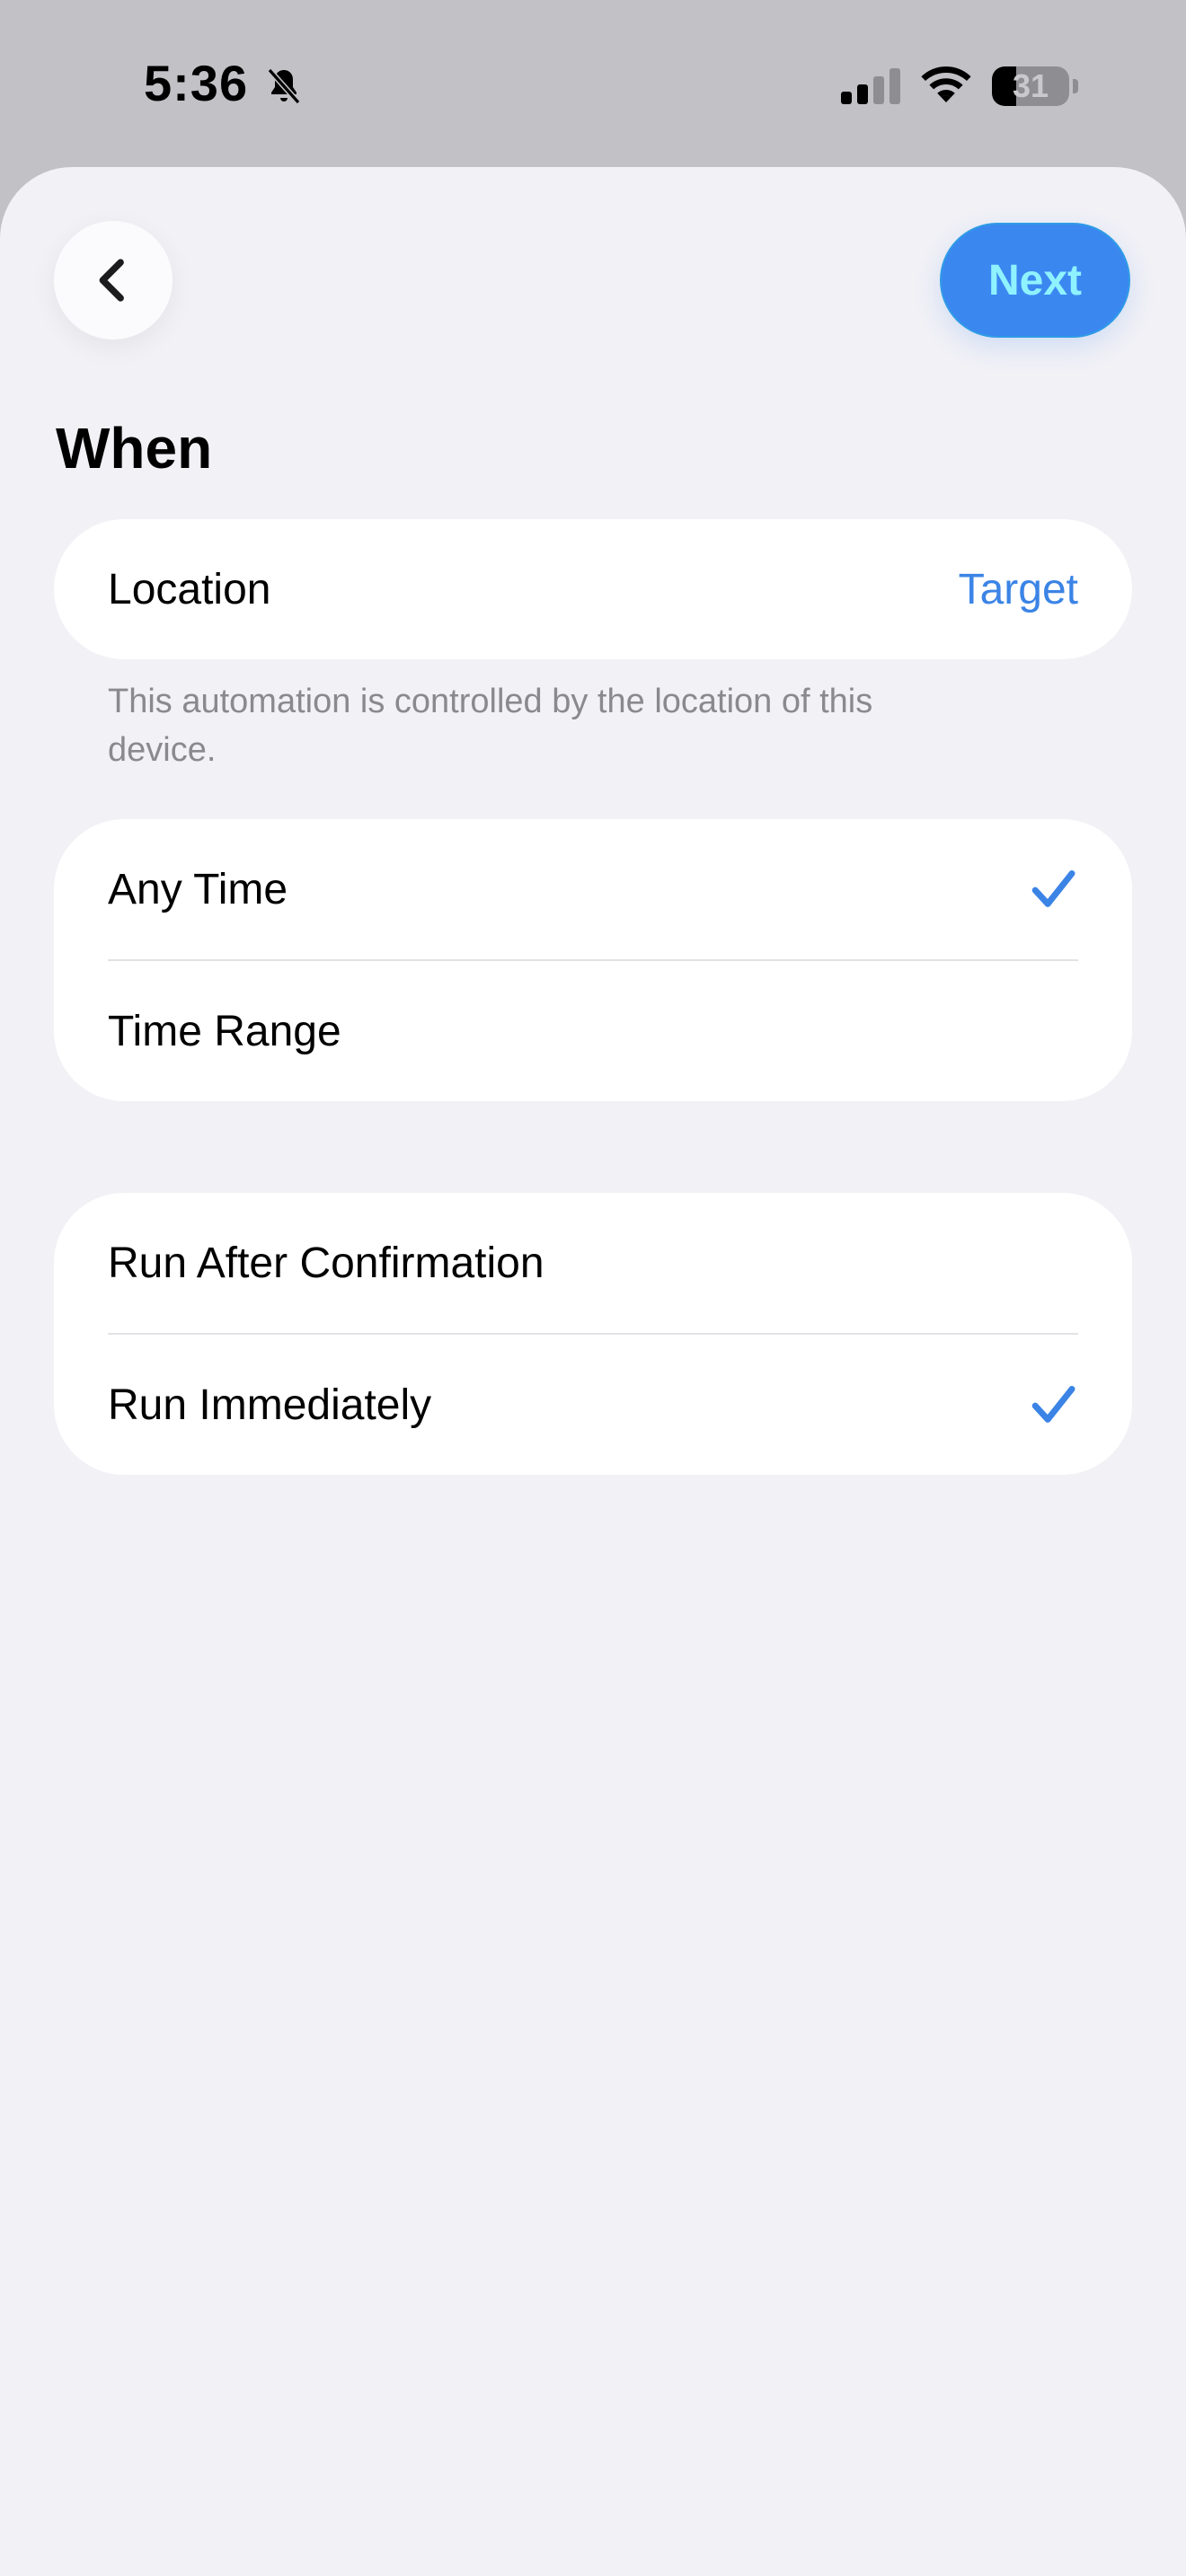  I want to click on option-run-immediately: Run Immediately, so click(593, 1405).